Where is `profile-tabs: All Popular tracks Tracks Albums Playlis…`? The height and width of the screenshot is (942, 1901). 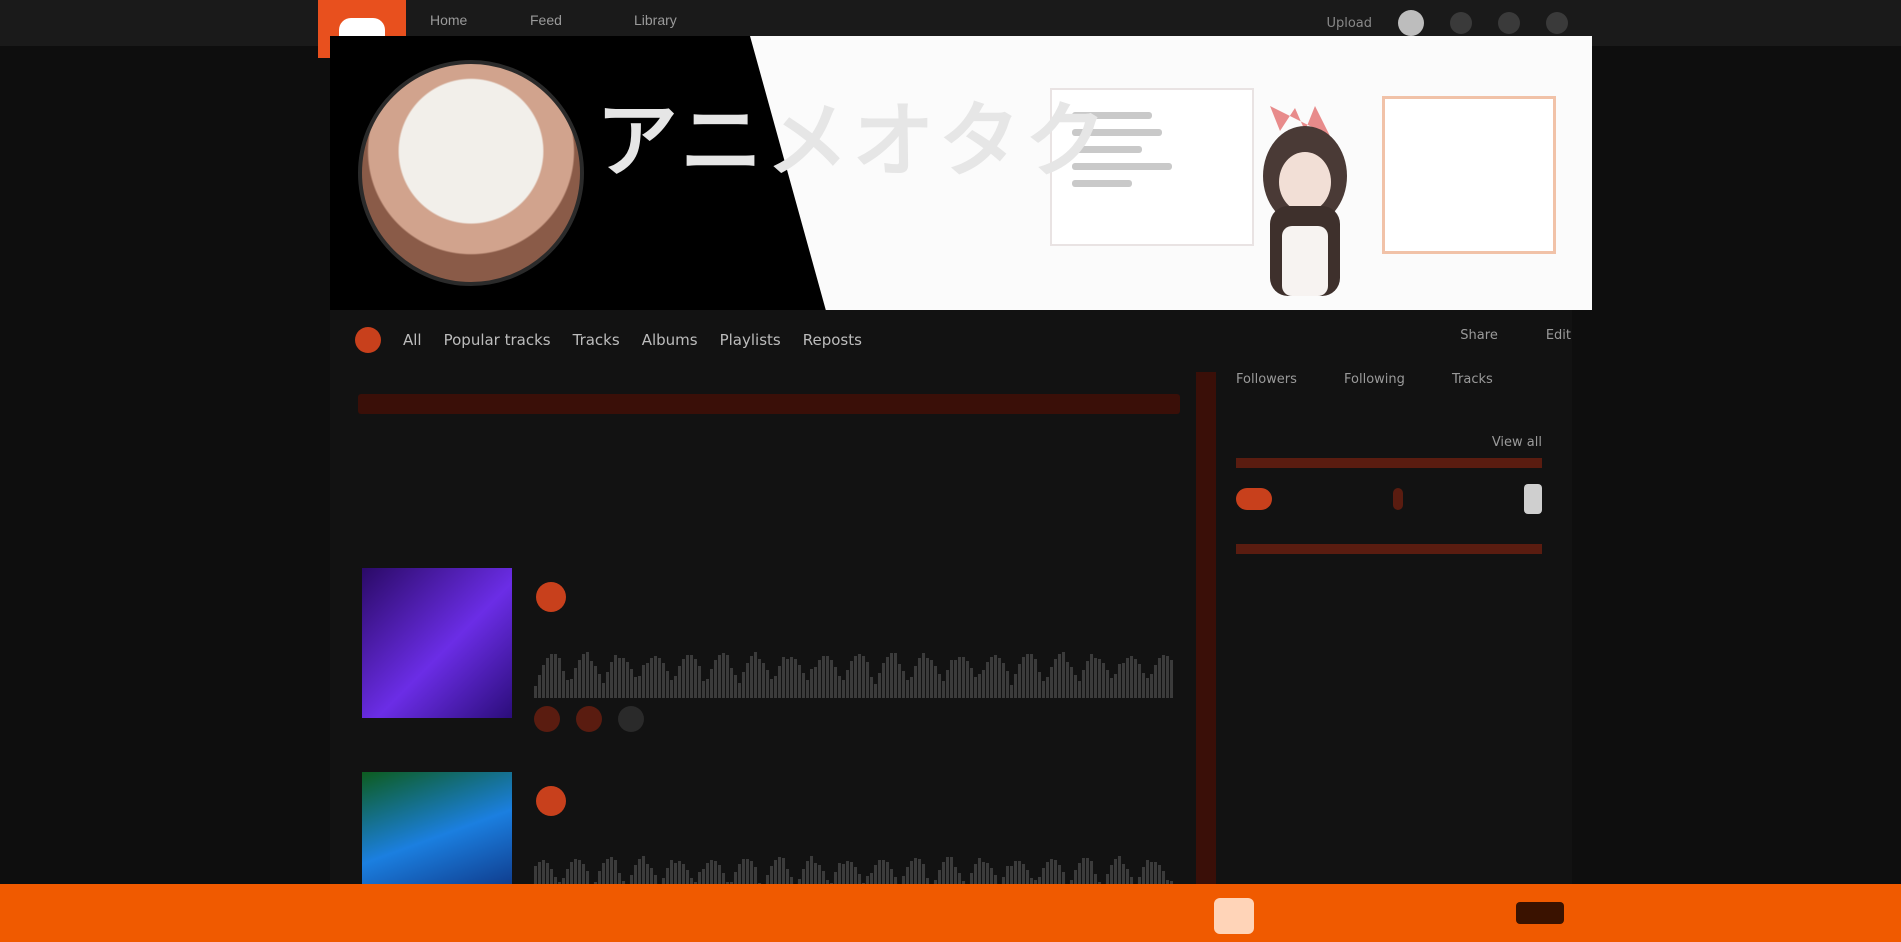 profile-tabs: All Popular tracks Tracks Albums Playlis… is located at coordinates (608, 340).